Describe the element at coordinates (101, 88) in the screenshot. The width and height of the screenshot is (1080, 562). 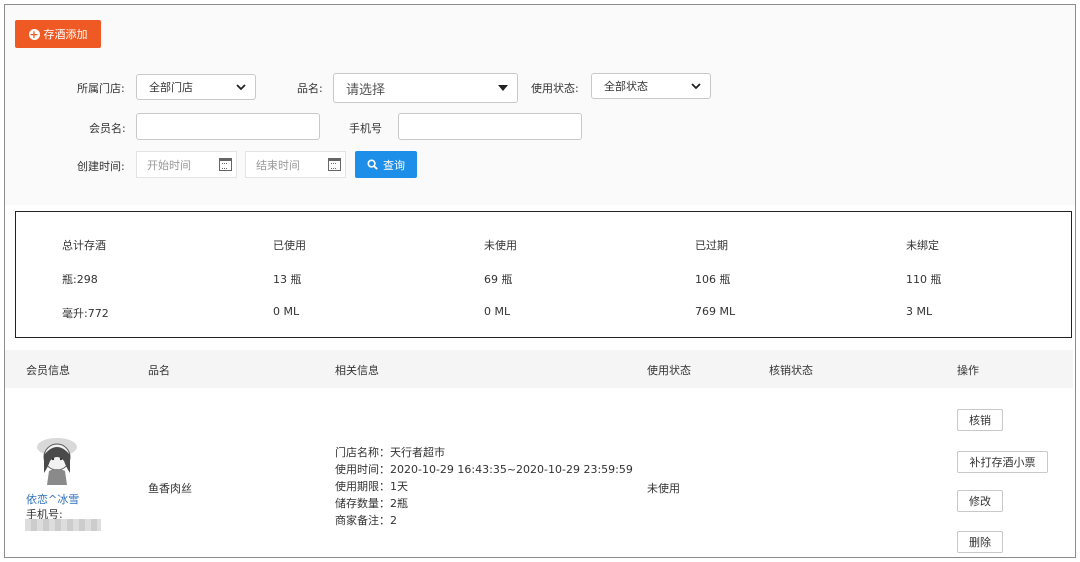
I see `store-label: 所属门店:` at that location.